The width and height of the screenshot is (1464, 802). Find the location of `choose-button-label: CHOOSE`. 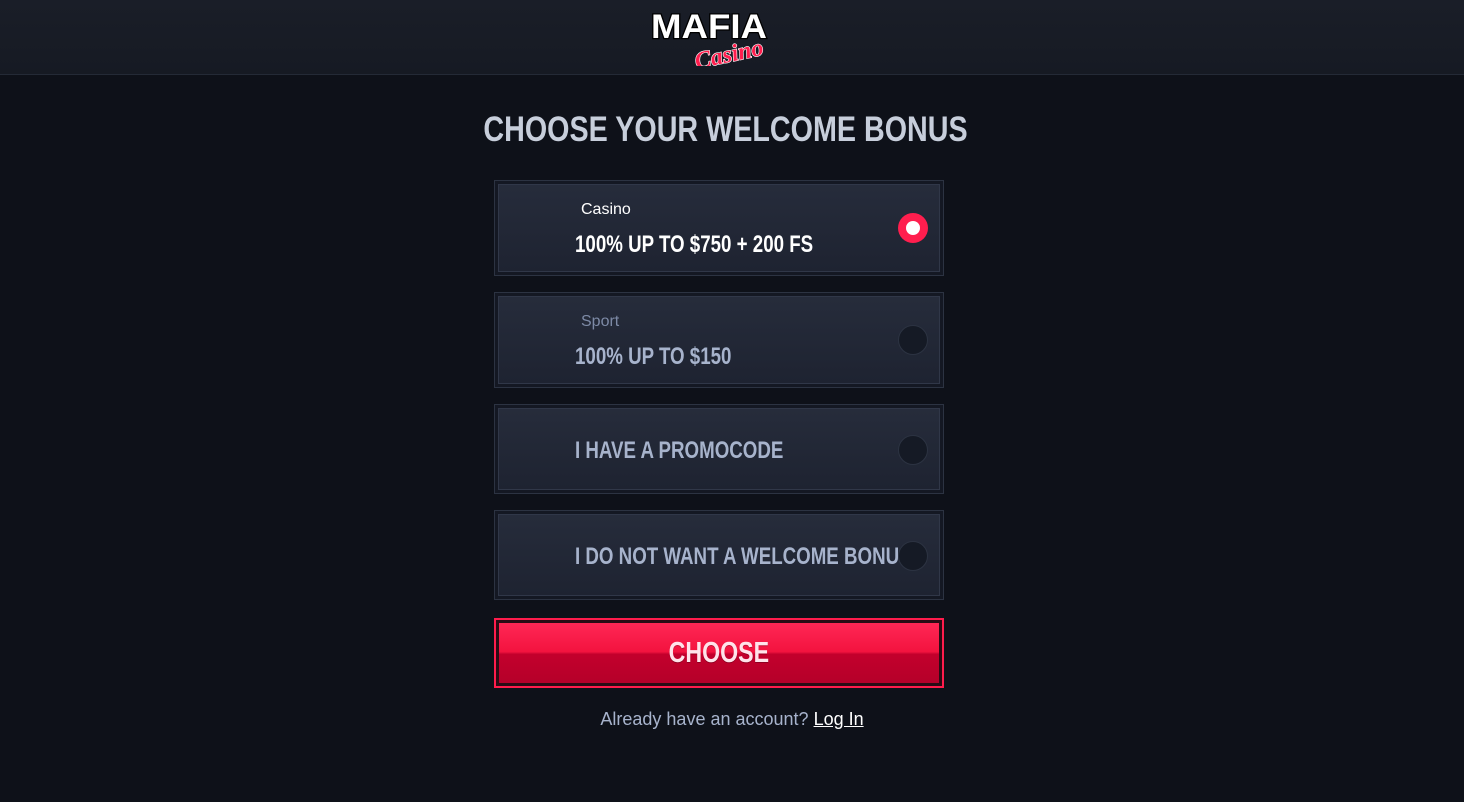

choose-button-label: CHOOSE is located at coordinates (719, 652).